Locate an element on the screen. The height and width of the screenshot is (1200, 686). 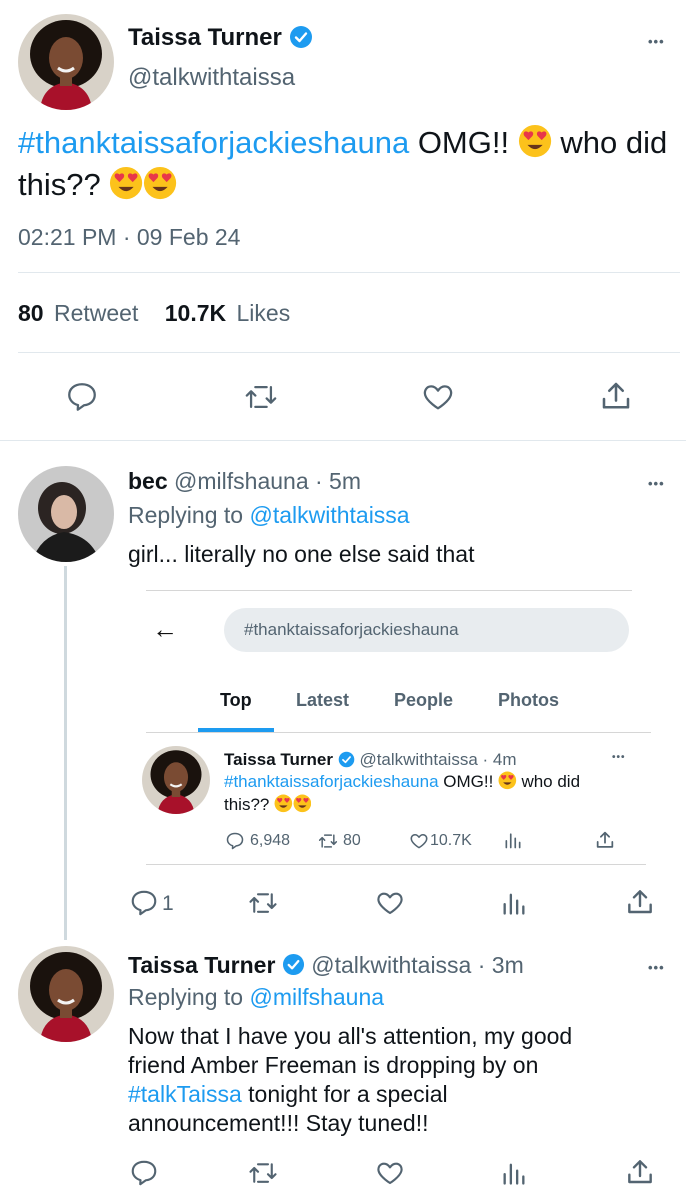
back-arrow-icon: ← is located at coordinates (165, 629).